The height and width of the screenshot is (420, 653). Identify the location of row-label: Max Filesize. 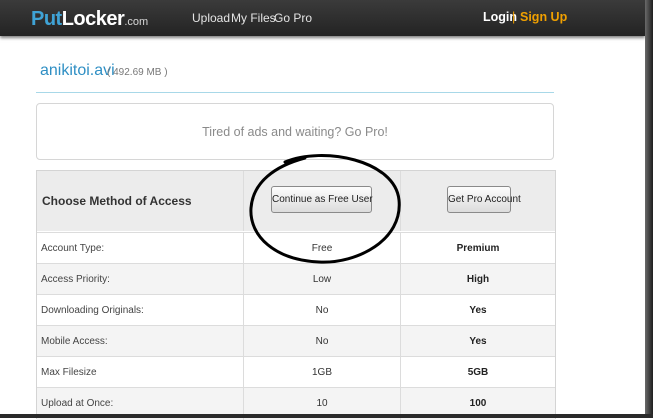
(69, 372).